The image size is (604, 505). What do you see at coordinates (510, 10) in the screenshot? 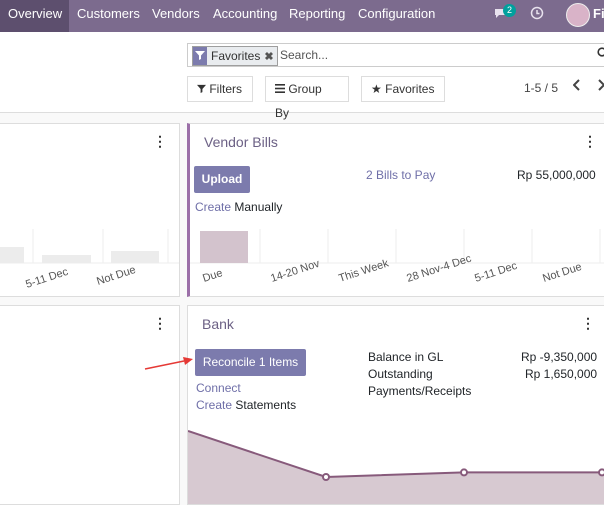
I see `messages-badge: 2` at bounding box center [510, 10].